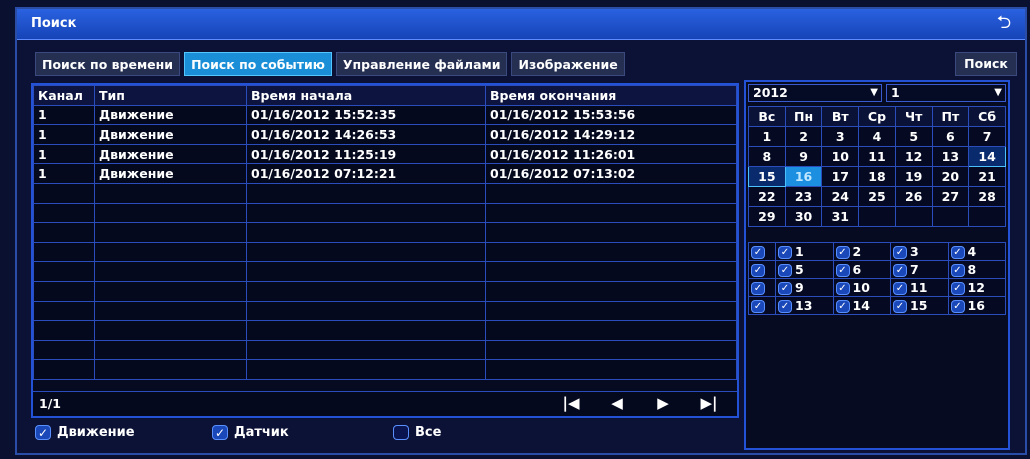  I want to click on last-page-icon: ▶|, so click(709, 403).